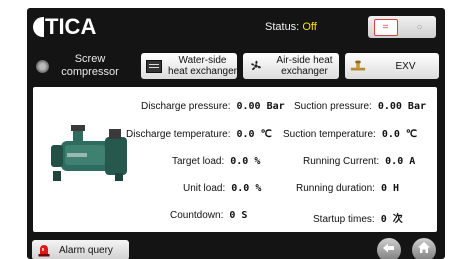  Describe the element at coordinates (154, 66) in the screenshot. I see `water-heat-exchanger-icon` at that location.